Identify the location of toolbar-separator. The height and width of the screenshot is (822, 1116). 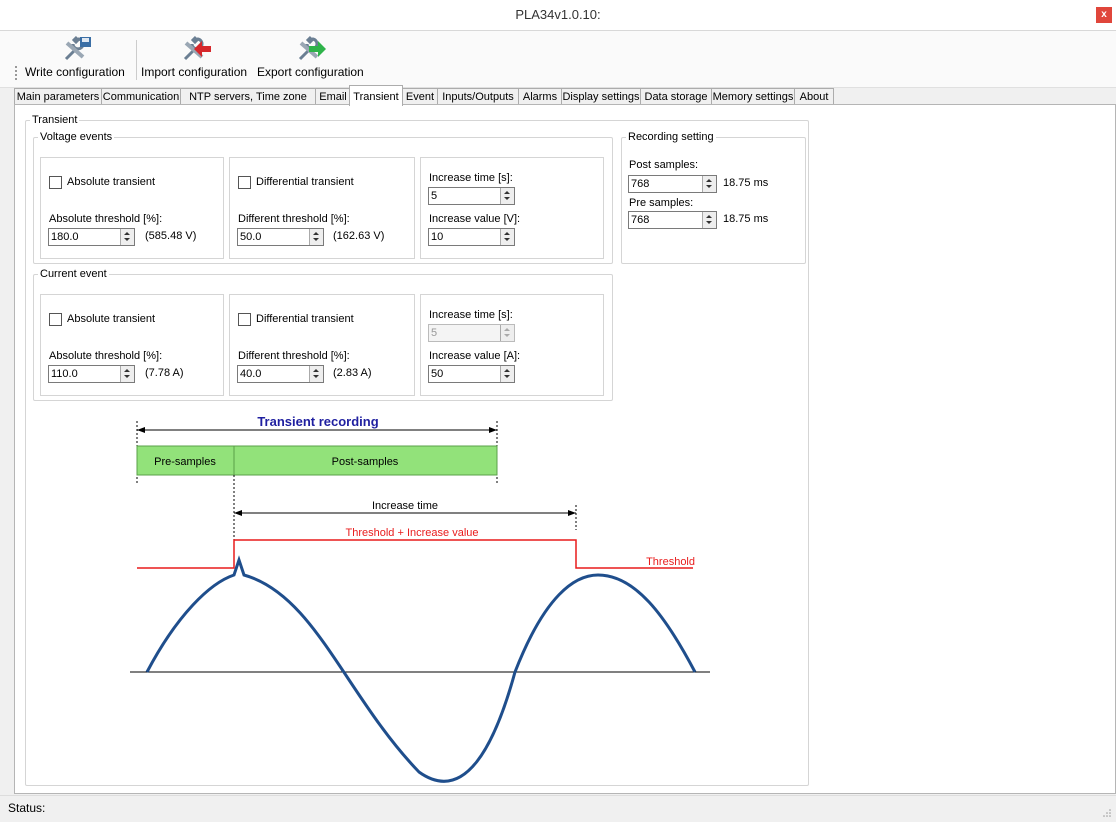
(136, 60).